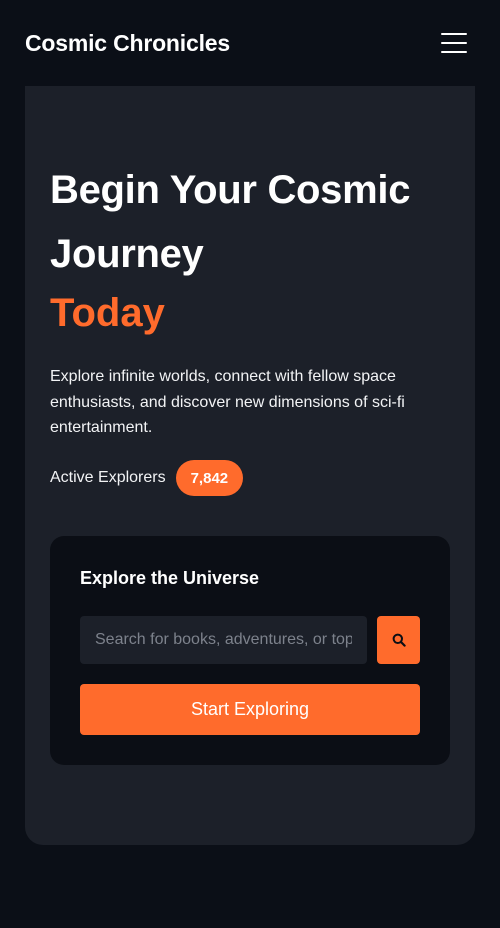  I want to click on search-icon, so click(399, 640).